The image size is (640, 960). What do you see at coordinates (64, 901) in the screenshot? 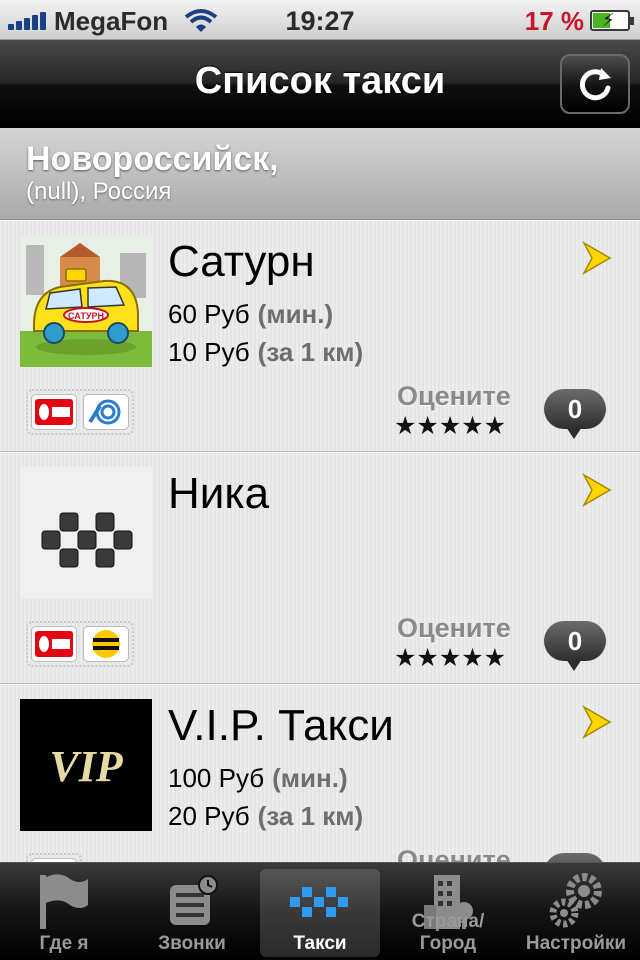
I see `flag-icon` at bounding box center [64, 901].